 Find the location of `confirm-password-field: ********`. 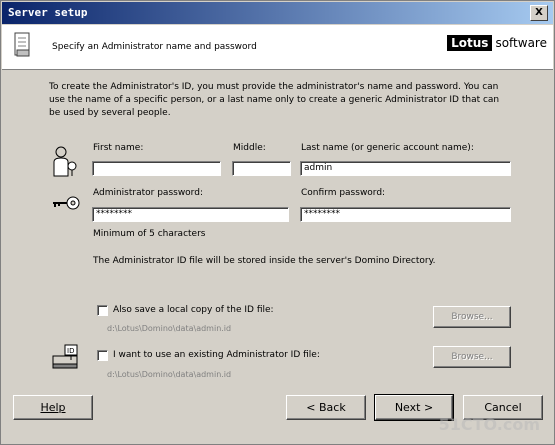

confirm-password-field: ******** is located at coordinates (405, 214).